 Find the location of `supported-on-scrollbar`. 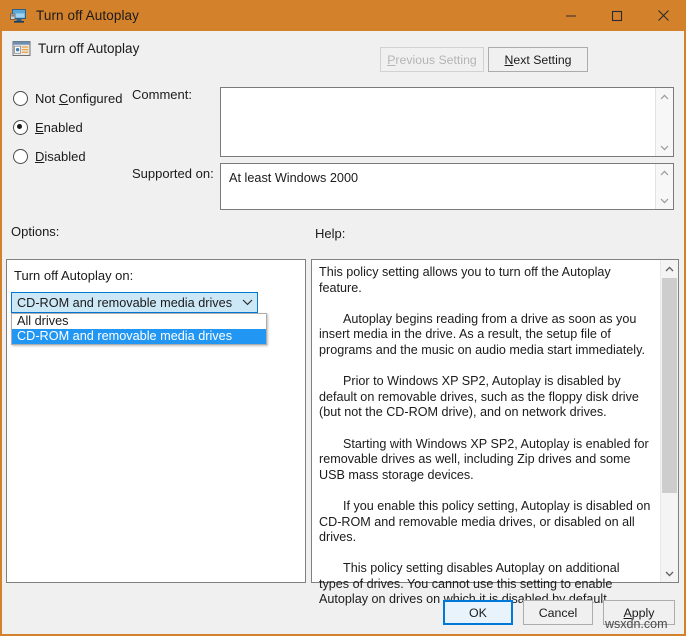

supported-on-scrollbar is located at coordinates (664, 186).